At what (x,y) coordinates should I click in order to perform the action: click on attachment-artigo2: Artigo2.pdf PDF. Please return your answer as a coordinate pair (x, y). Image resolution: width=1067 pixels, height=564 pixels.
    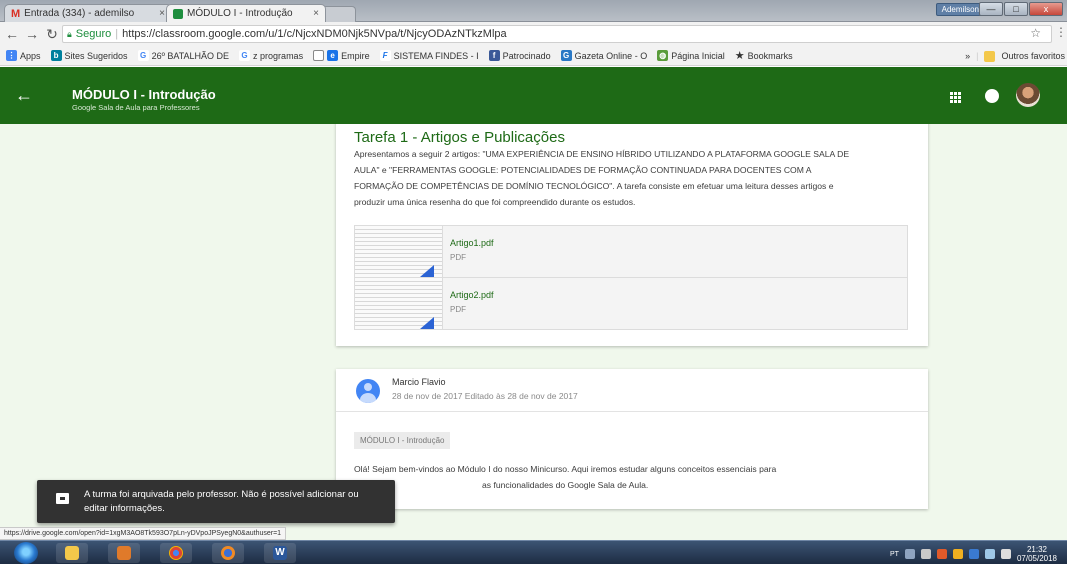
    Looking at the image, I should click on (631, 303).